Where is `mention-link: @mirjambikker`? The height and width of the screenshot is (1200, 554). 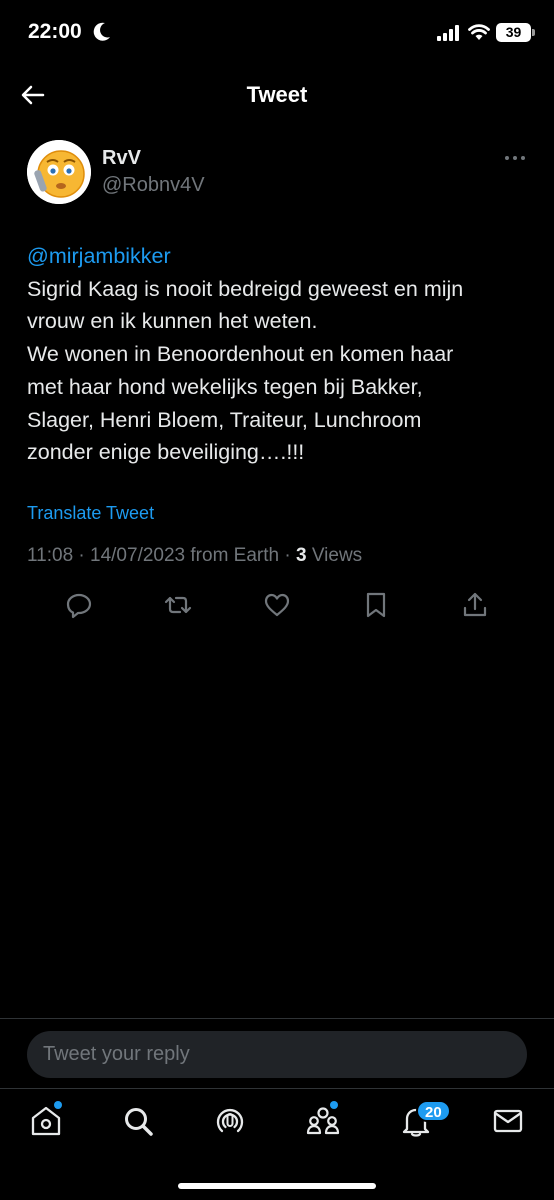
mention-link: @mirjambikker is located at coordinates (279, 256).